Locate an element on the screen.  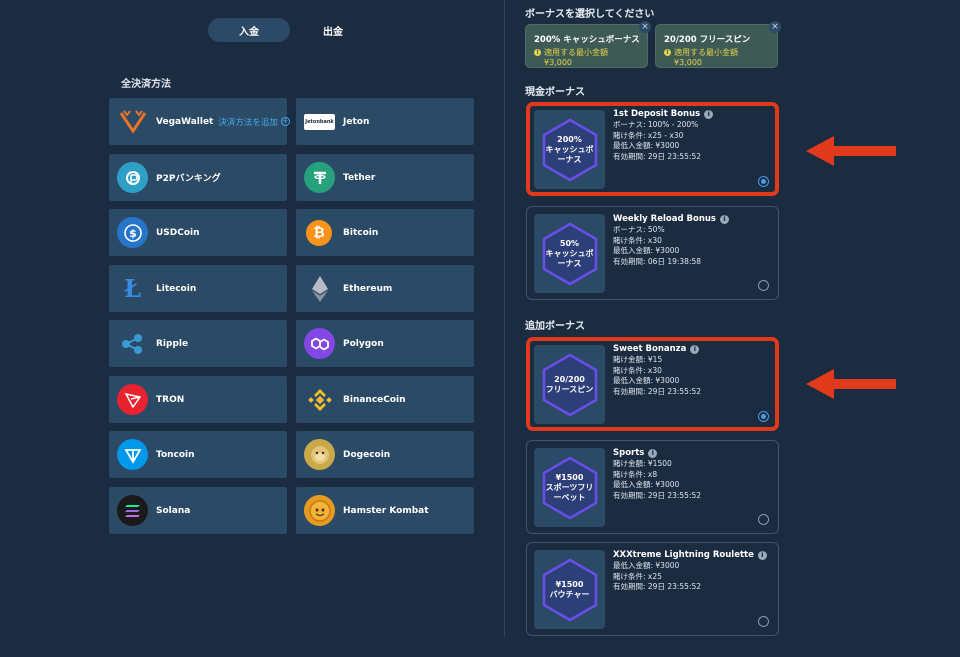
method-label: Ripple is located at coordinates (172, 343).